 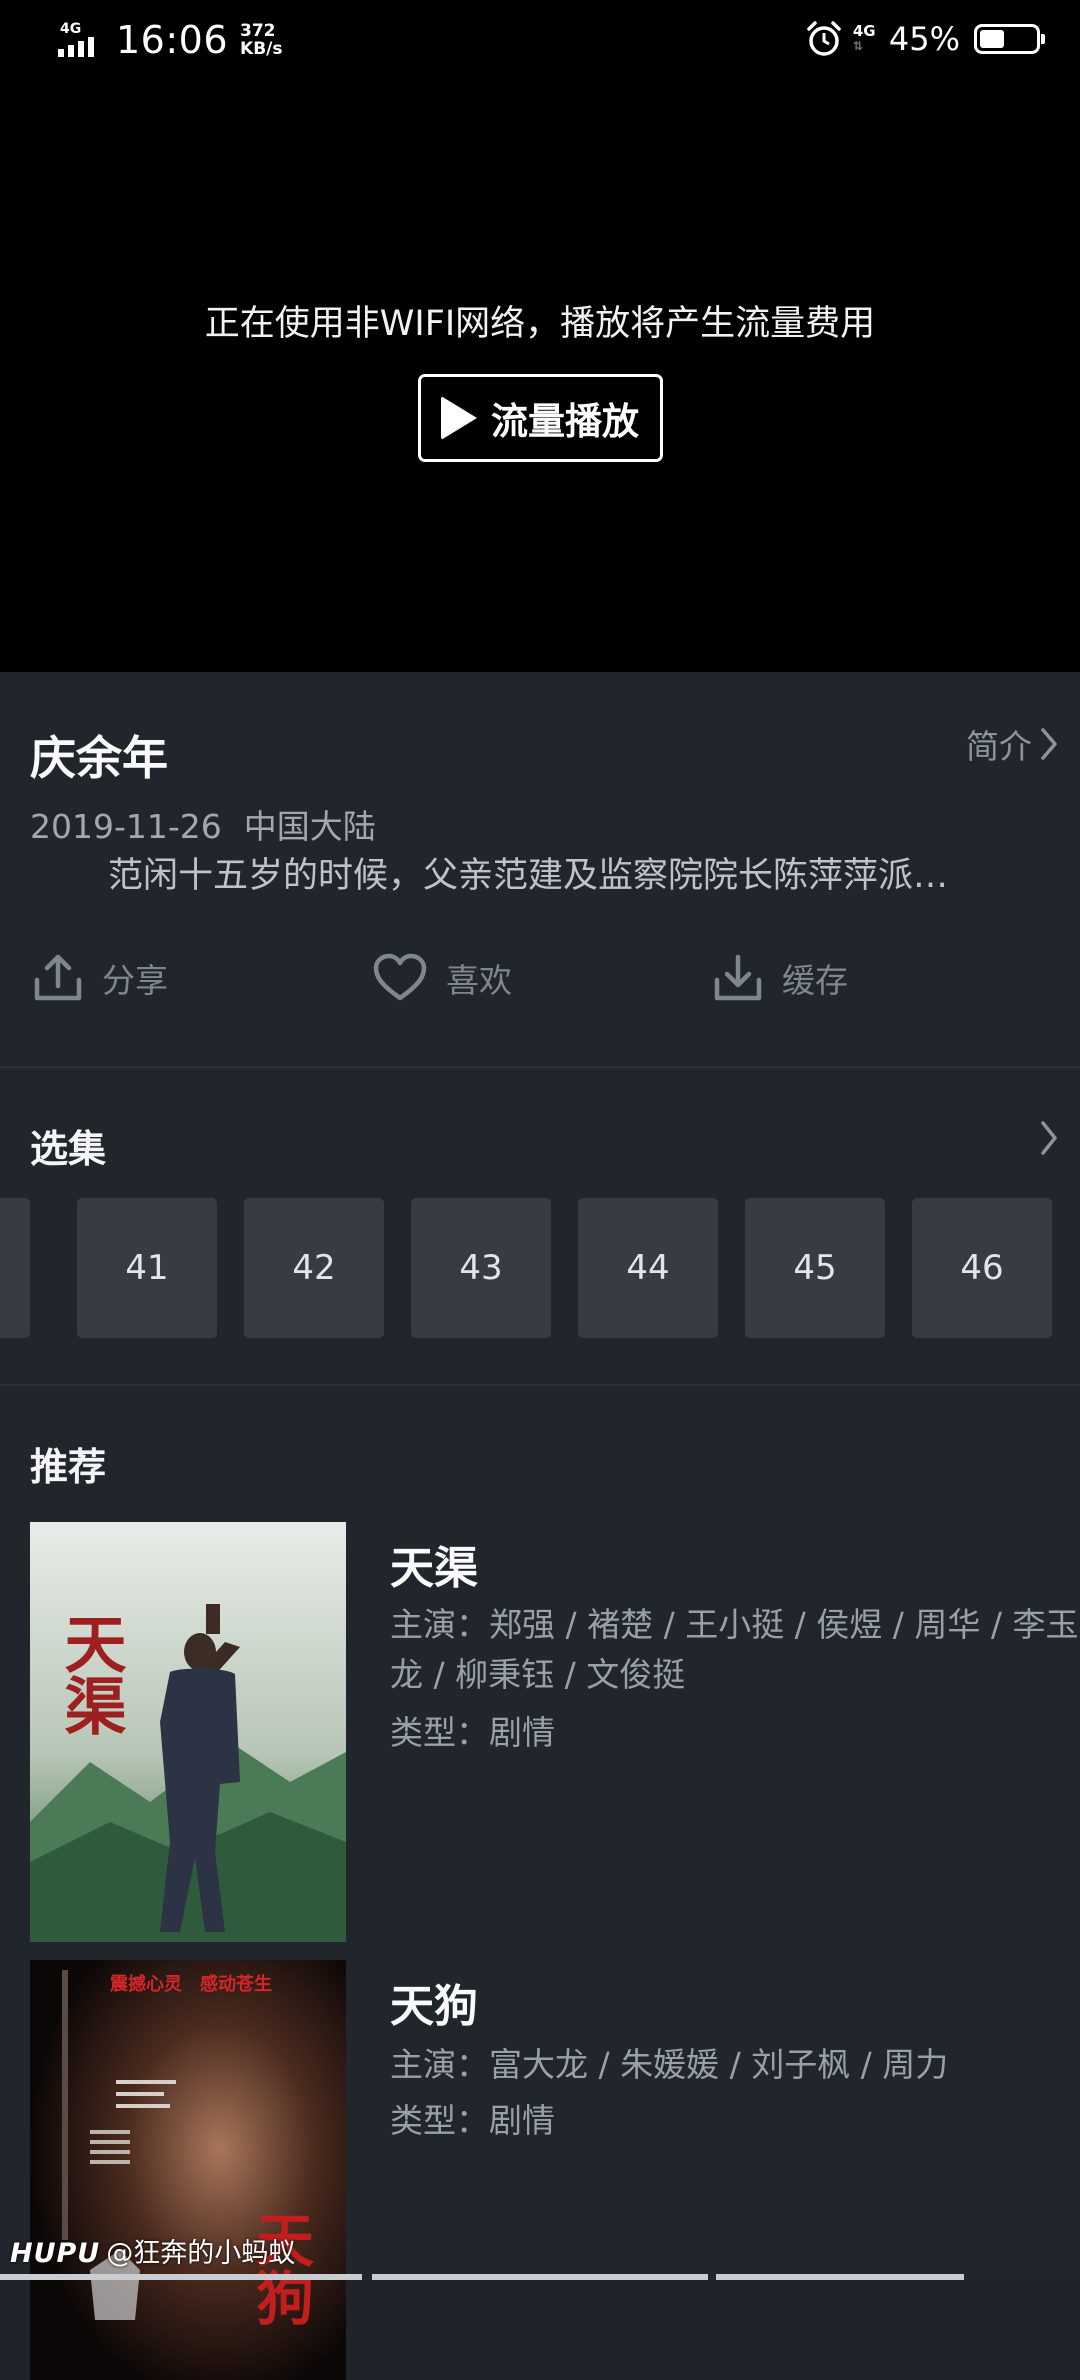 I want to click on network-speed-unit: KB/s, so click(x=261, y=49).